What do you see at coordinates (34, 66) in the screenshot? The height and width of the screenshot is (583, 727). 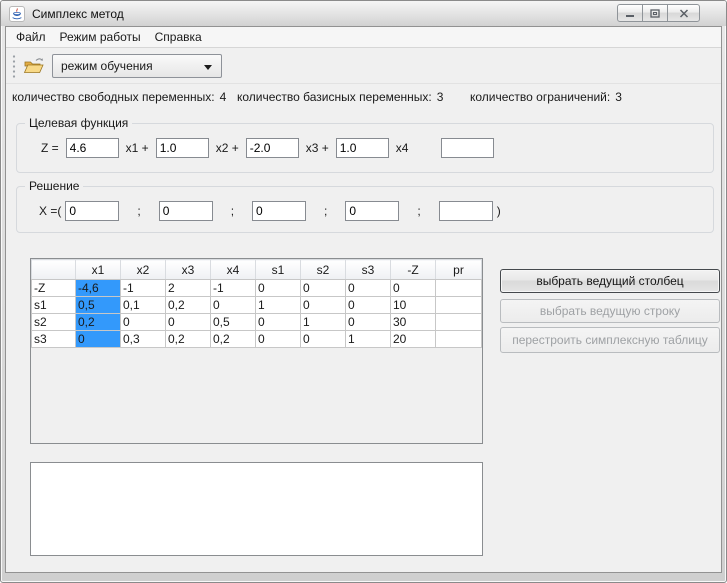 I see `open-file-button` at bounding box center [34, 66].